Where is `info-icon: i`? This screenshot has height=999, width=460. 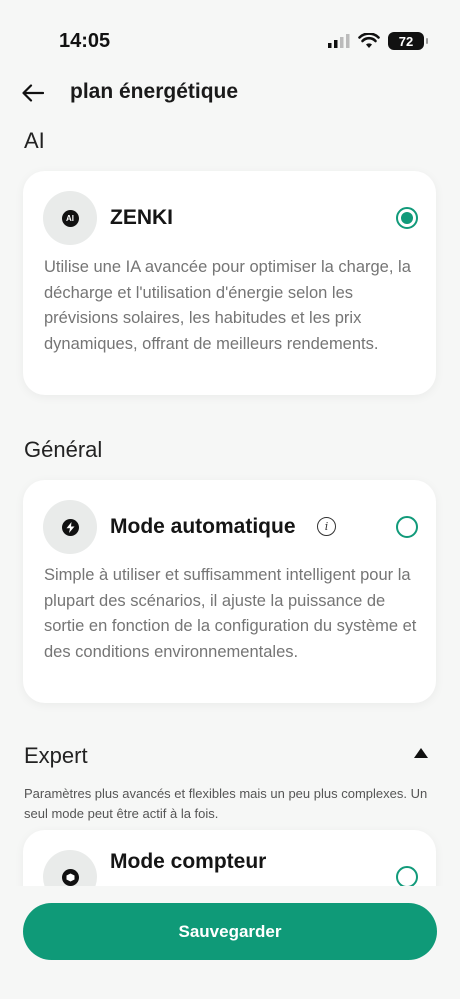 info-icon: i is located at coordinates (326, 526).